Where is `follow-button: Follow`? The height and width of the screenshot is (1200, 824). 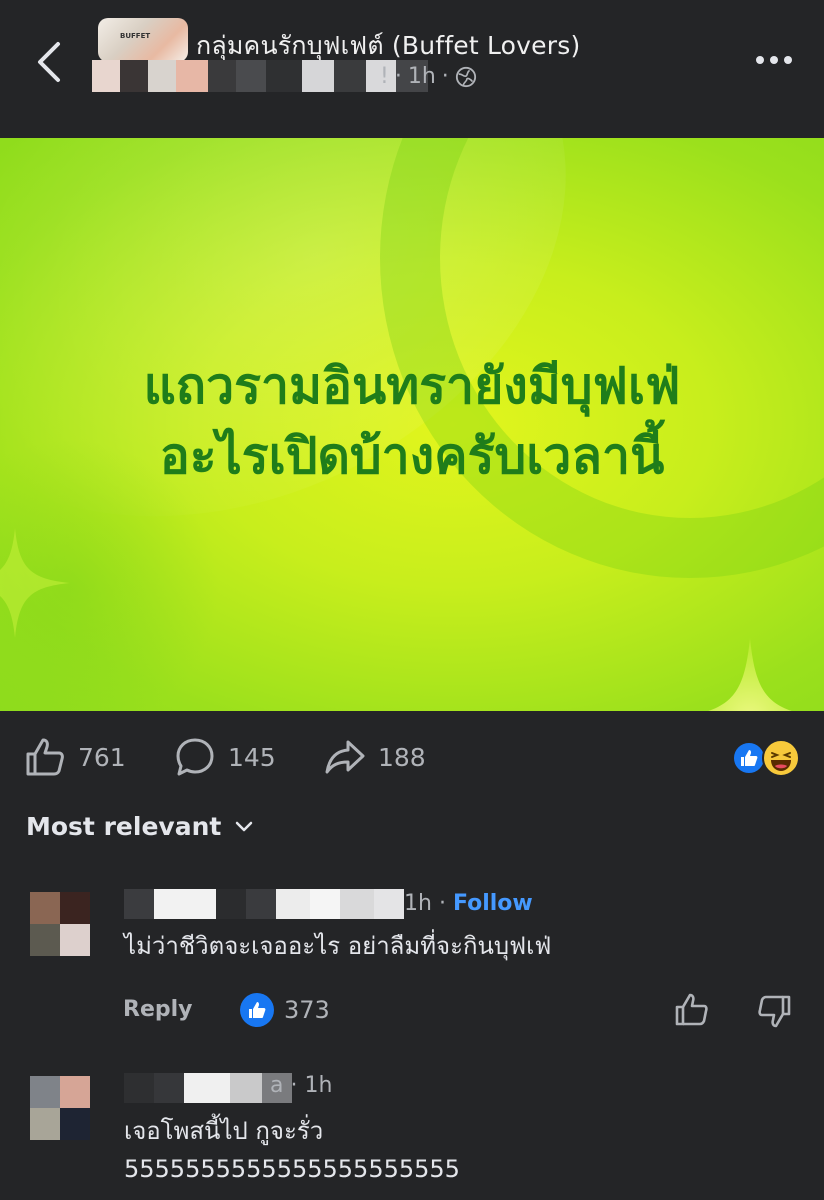 follow-button: Follow is located at coordinates (493, 903).